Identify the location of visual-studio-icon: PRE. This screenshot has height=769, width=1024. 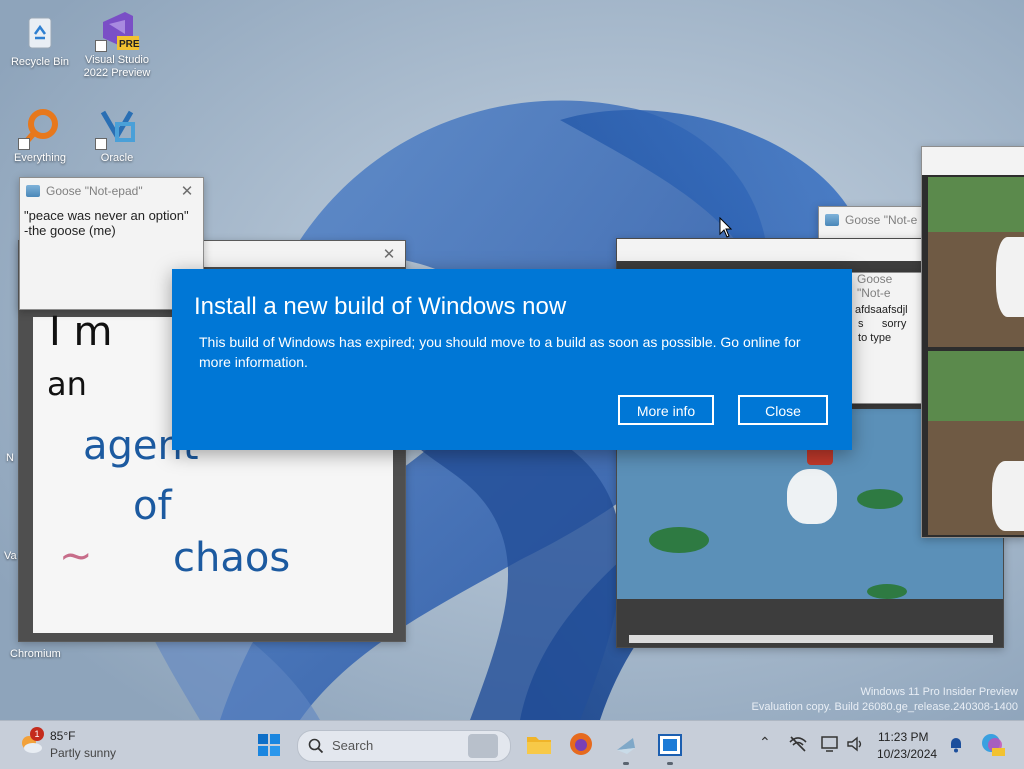
(117, 30).